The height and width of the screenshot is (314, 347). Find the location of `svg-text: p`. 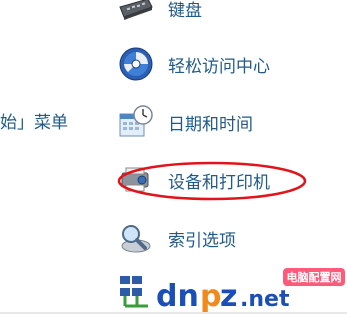

svg-text: p is located at coordinates (210, 296).